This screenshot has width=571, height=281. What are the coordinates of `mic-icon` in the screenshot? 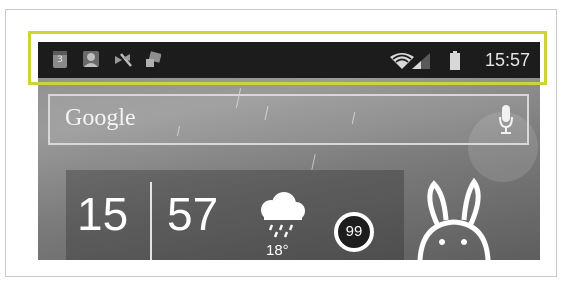 It's located at (506, 122).